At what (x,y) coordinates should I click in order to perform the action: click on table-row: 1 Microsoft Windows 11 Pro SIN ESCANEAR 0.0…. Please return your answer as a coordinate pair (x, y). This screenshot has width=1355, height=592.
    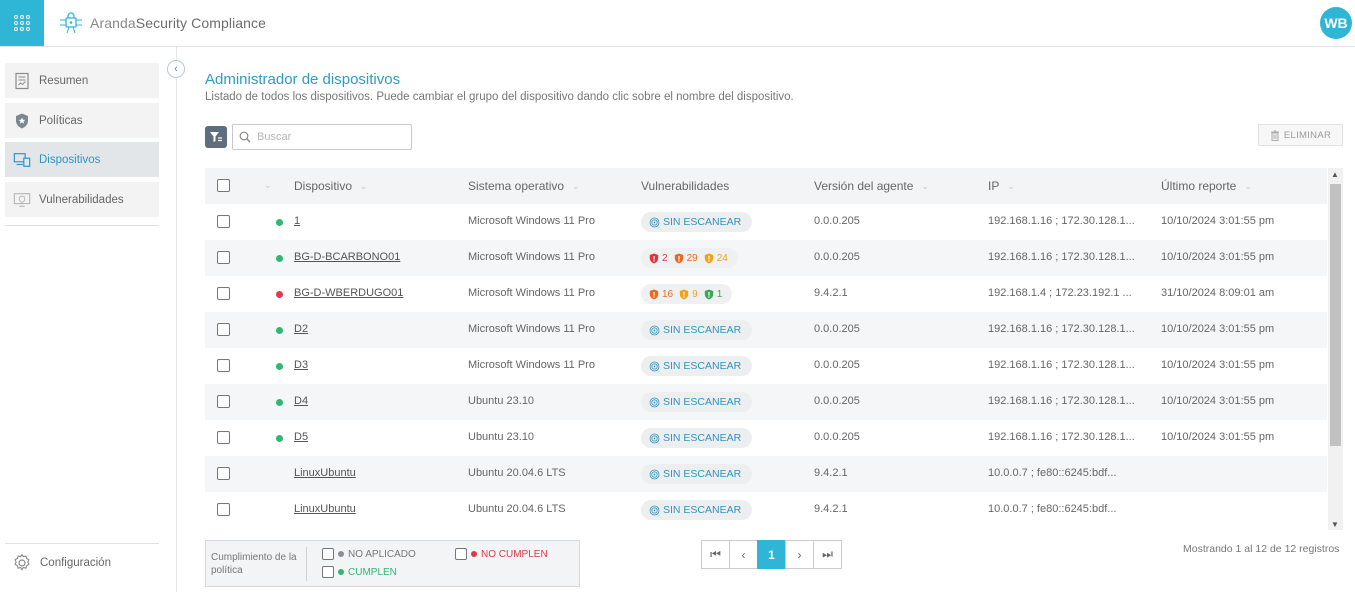
    Looking at the image, I should click on (766, 222).